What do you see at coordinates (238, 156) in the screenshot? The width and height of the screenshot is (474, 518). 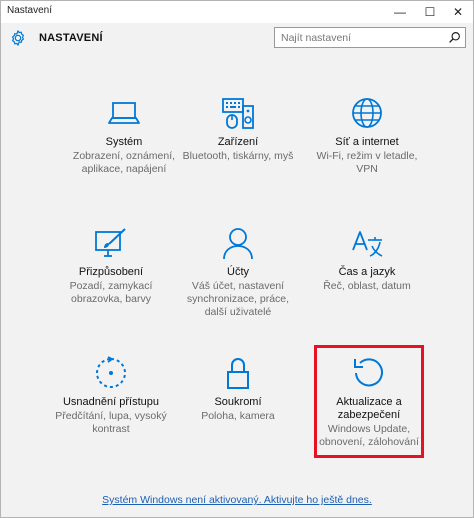 I see `tile-desc: Bluetooth, tiskárny, myš` at bounding box center [238, 156].